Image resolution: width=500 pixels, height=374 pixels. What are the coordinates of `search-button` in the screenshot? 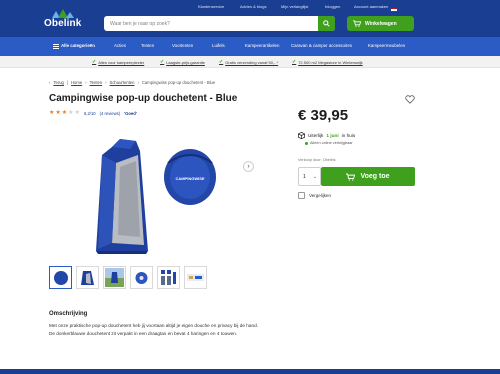 It's located at (326, 23).